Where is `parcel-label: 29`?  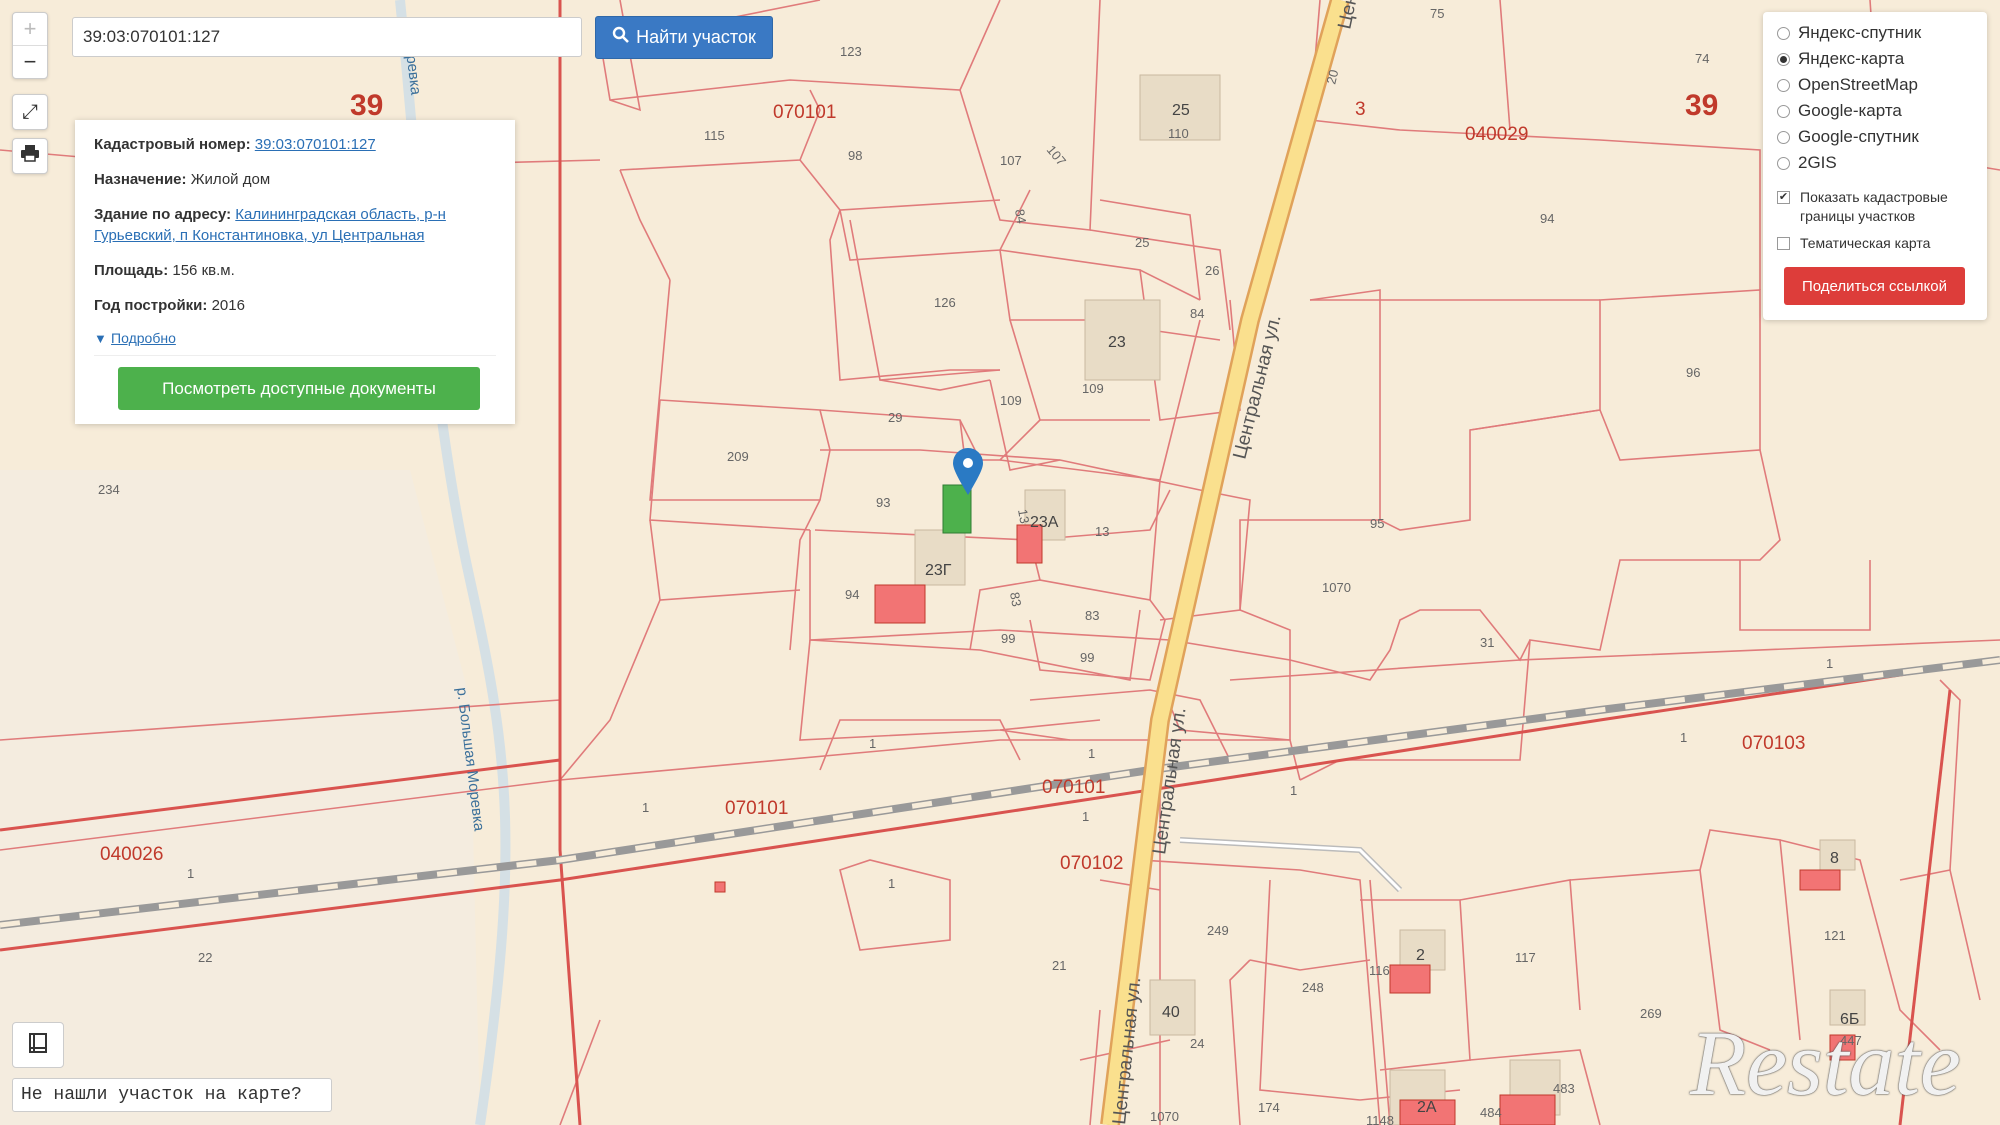
parcel-label: 29 is located at coordinates (895, 417).